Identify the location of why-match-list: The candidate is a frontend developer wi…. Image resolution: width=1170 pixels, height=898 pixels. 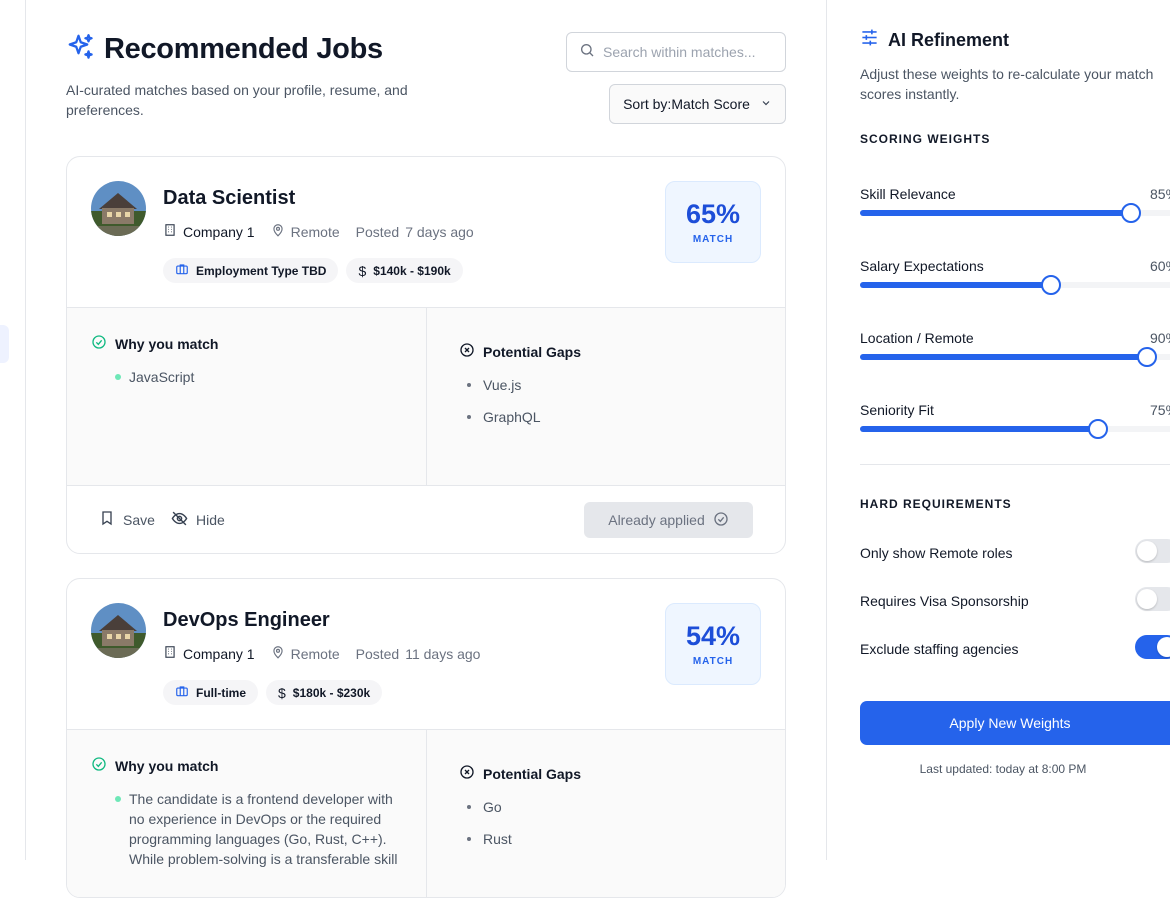
(246, 829).